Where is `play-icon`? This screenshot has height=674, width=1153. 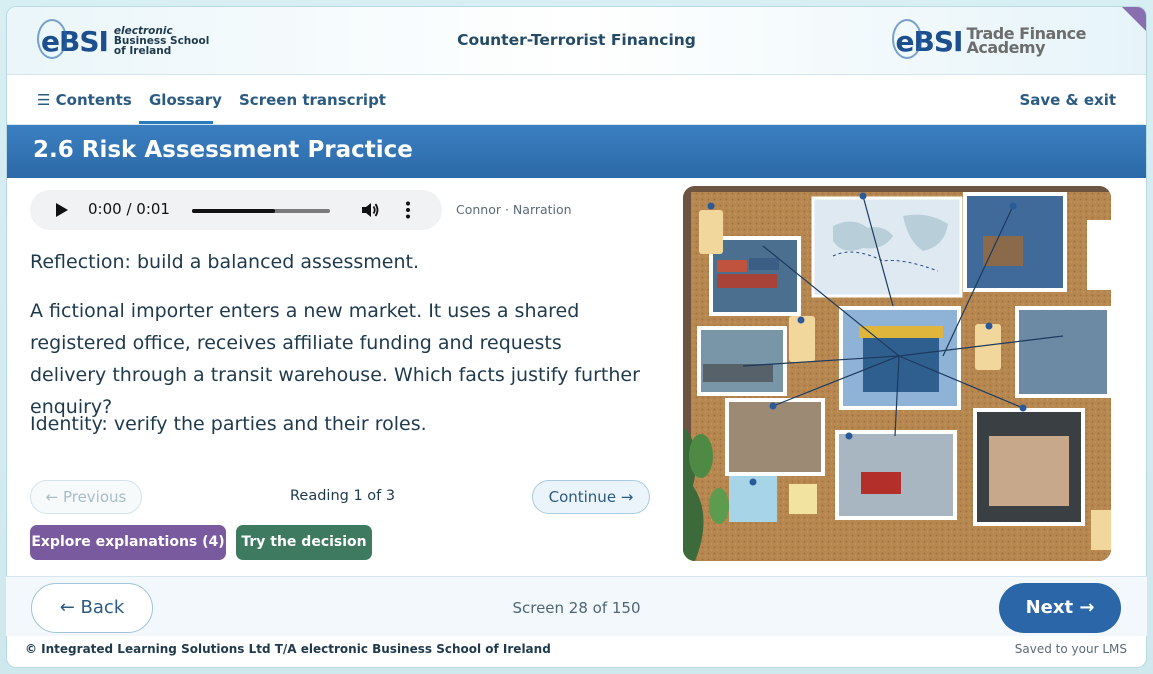 play-icon is located at coordinates (62, 210).